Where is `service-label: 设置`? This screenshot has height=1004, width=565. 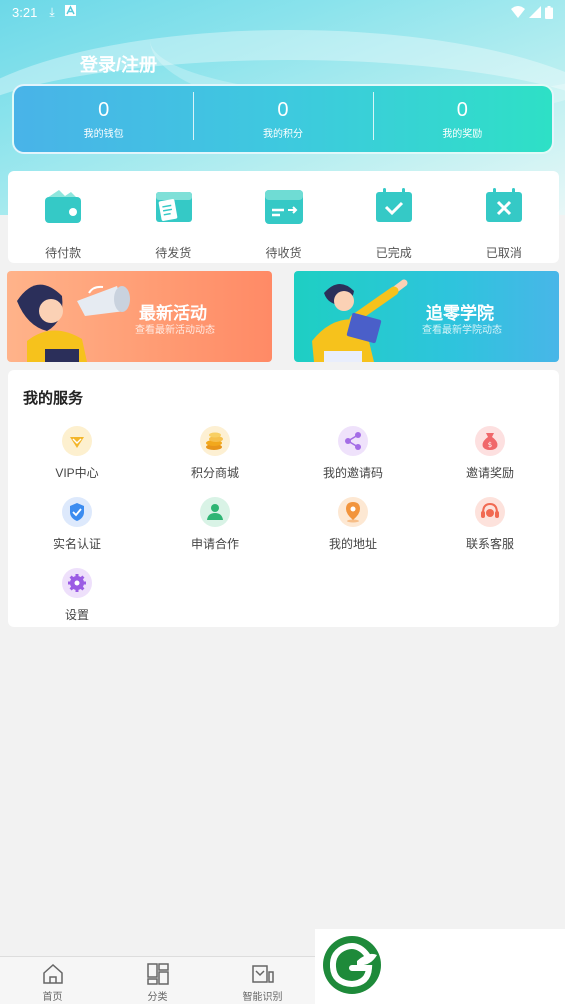 service-label: 设置 is located at coordinates (76, 615).